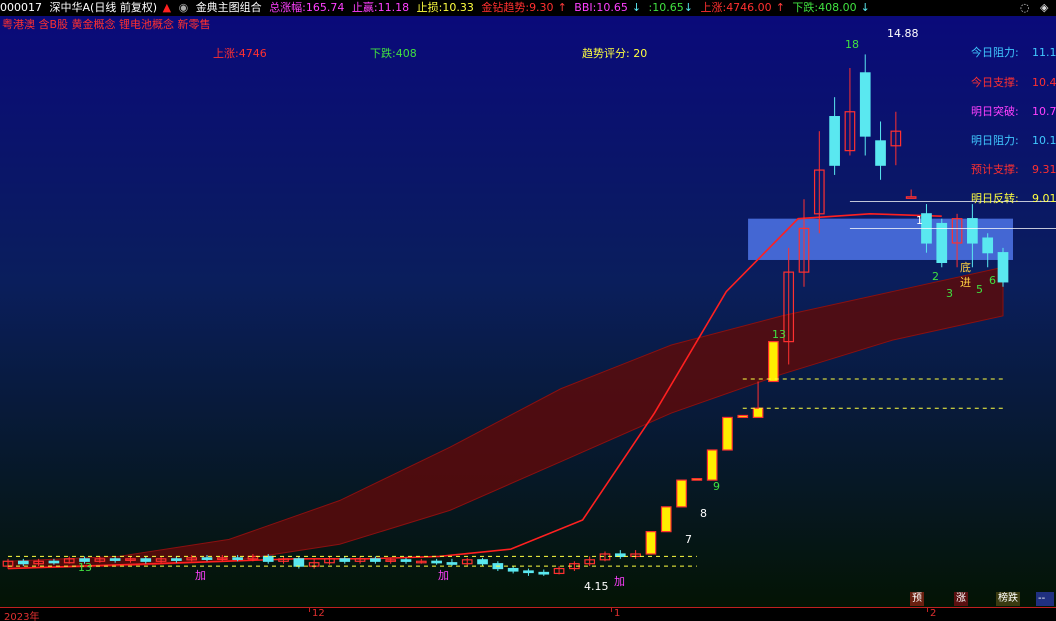 Image resolution: width=1056 pixels, height=621 pixels. Describe the element at coordinates (585, 7) in the screenshot. I see `bbi-label: BBI:` at that location.